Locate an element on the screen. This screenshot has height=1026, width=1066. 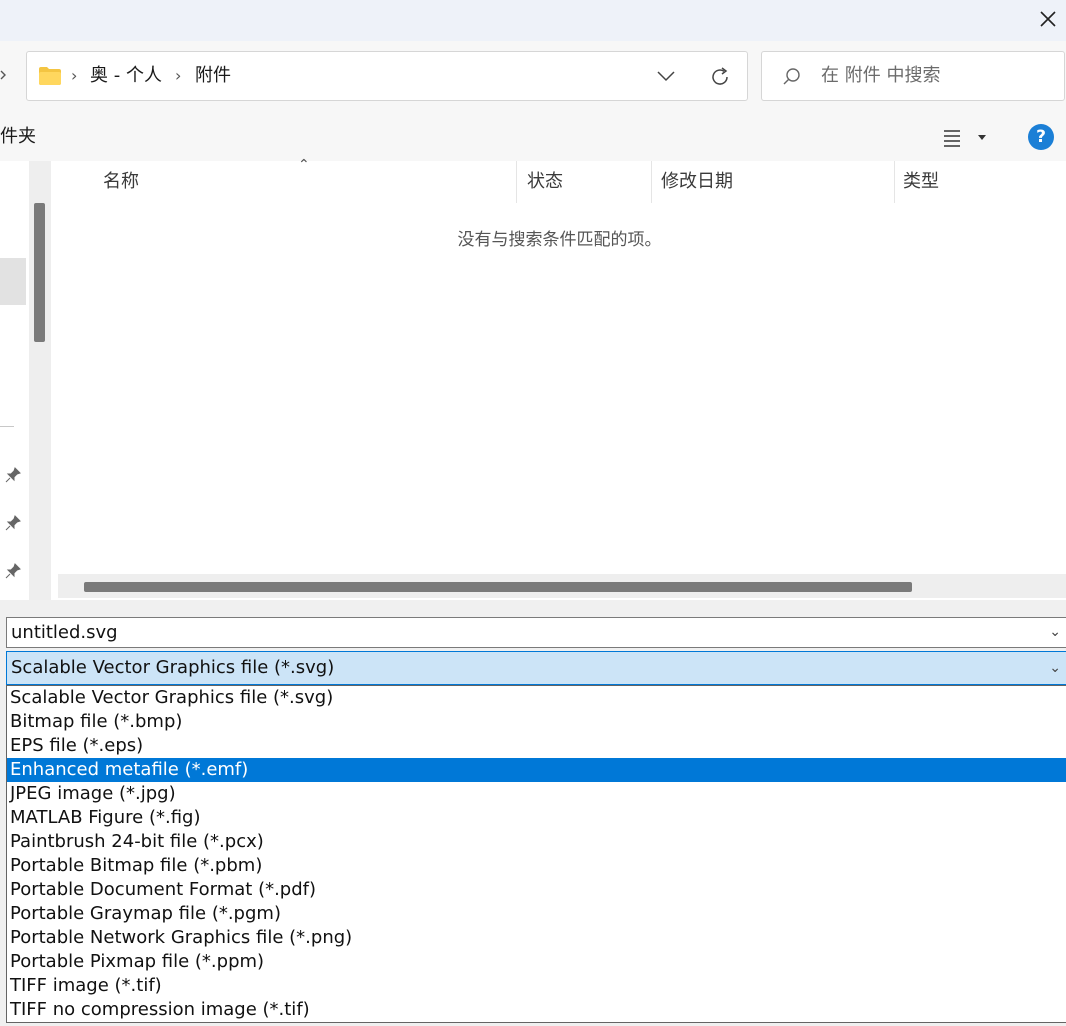
file-type-option-highlighted: Enhanced metafile (*.emf) is located at coordinates (536, 770).